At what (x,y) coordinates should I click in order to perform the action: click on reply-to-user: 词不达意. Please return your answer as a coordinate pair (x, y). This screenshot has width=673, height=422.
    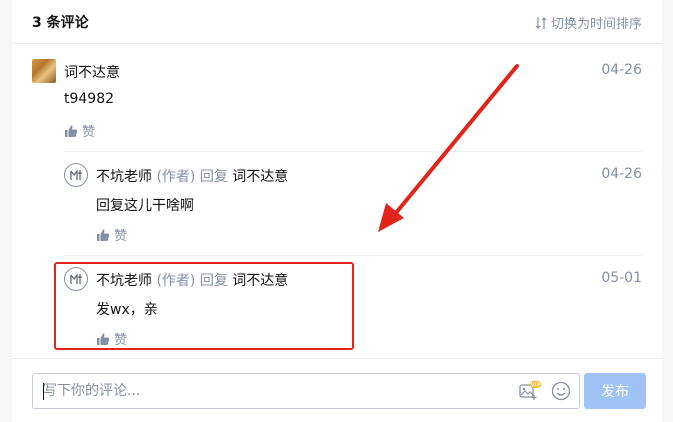
    Looking at the image, I should click on (260, 177).